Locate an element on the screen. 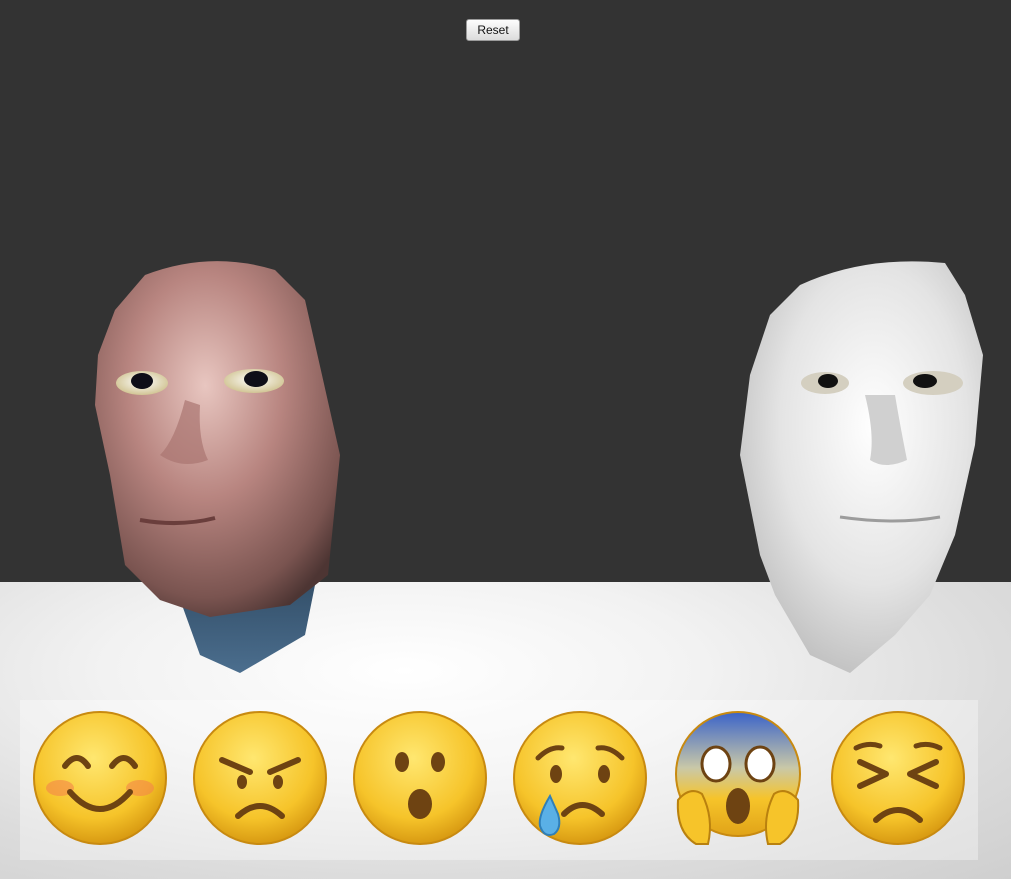  persevering-face-icon is located at coordinates (898, 778).